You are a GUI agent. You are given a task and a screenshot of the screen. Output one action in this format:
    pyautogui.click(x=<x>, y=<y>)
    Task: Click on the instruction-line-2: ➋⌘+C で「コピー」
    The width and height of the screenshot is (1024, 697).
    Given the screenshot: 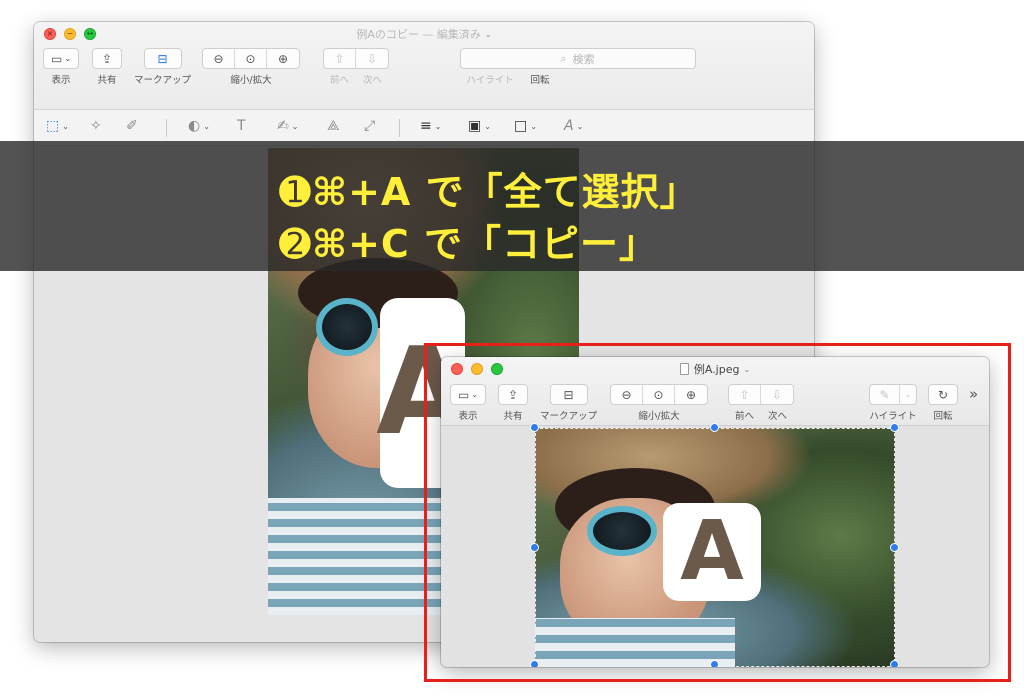 What is the action you would take?
    pyautogui.click(x=469, y=244)
    